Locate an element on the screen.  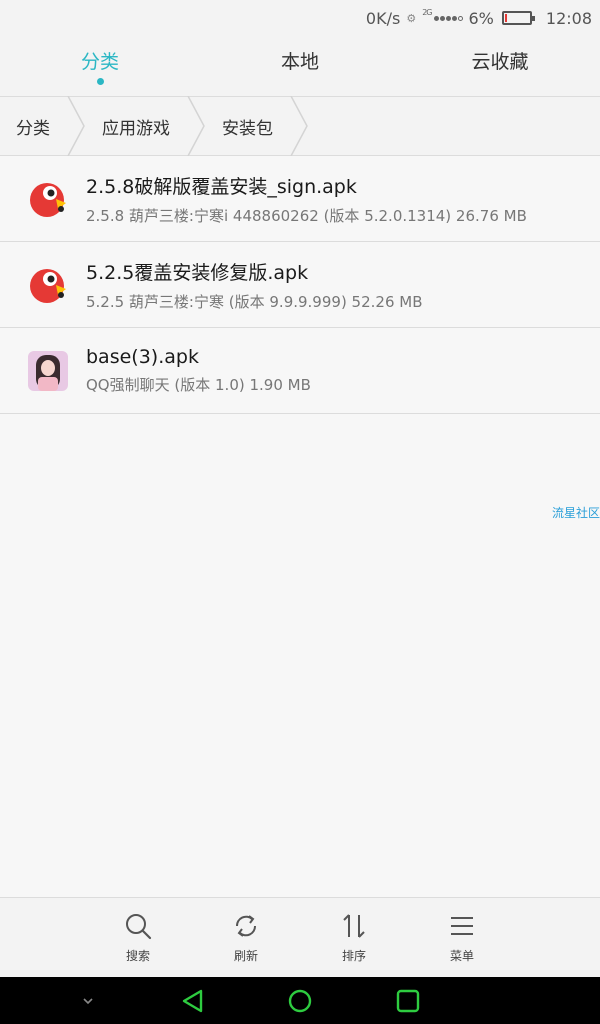
back-triangle-icon is located at coordinates (192, 1000).